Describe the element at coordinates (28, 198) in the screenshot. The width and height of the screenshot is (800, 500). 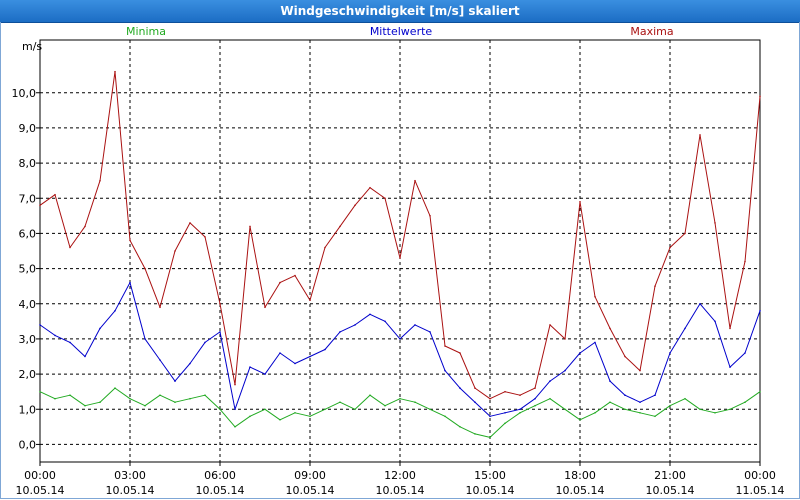
I see `y-tick-label: 7,0` at that location.